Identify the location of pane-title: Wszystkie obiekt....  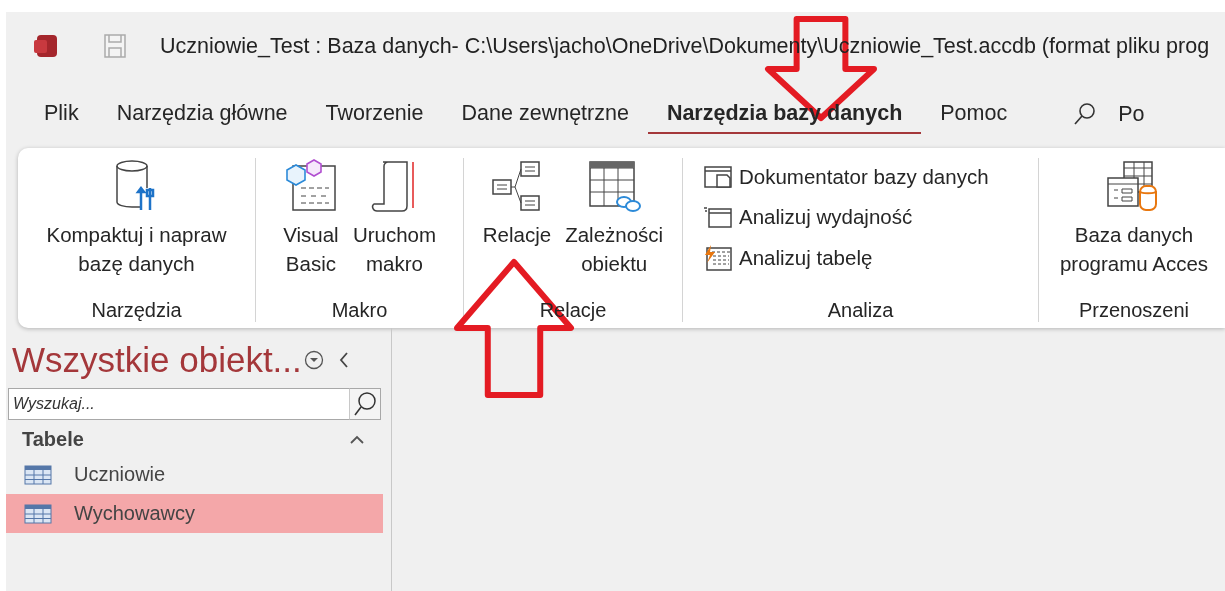
(157, 360).